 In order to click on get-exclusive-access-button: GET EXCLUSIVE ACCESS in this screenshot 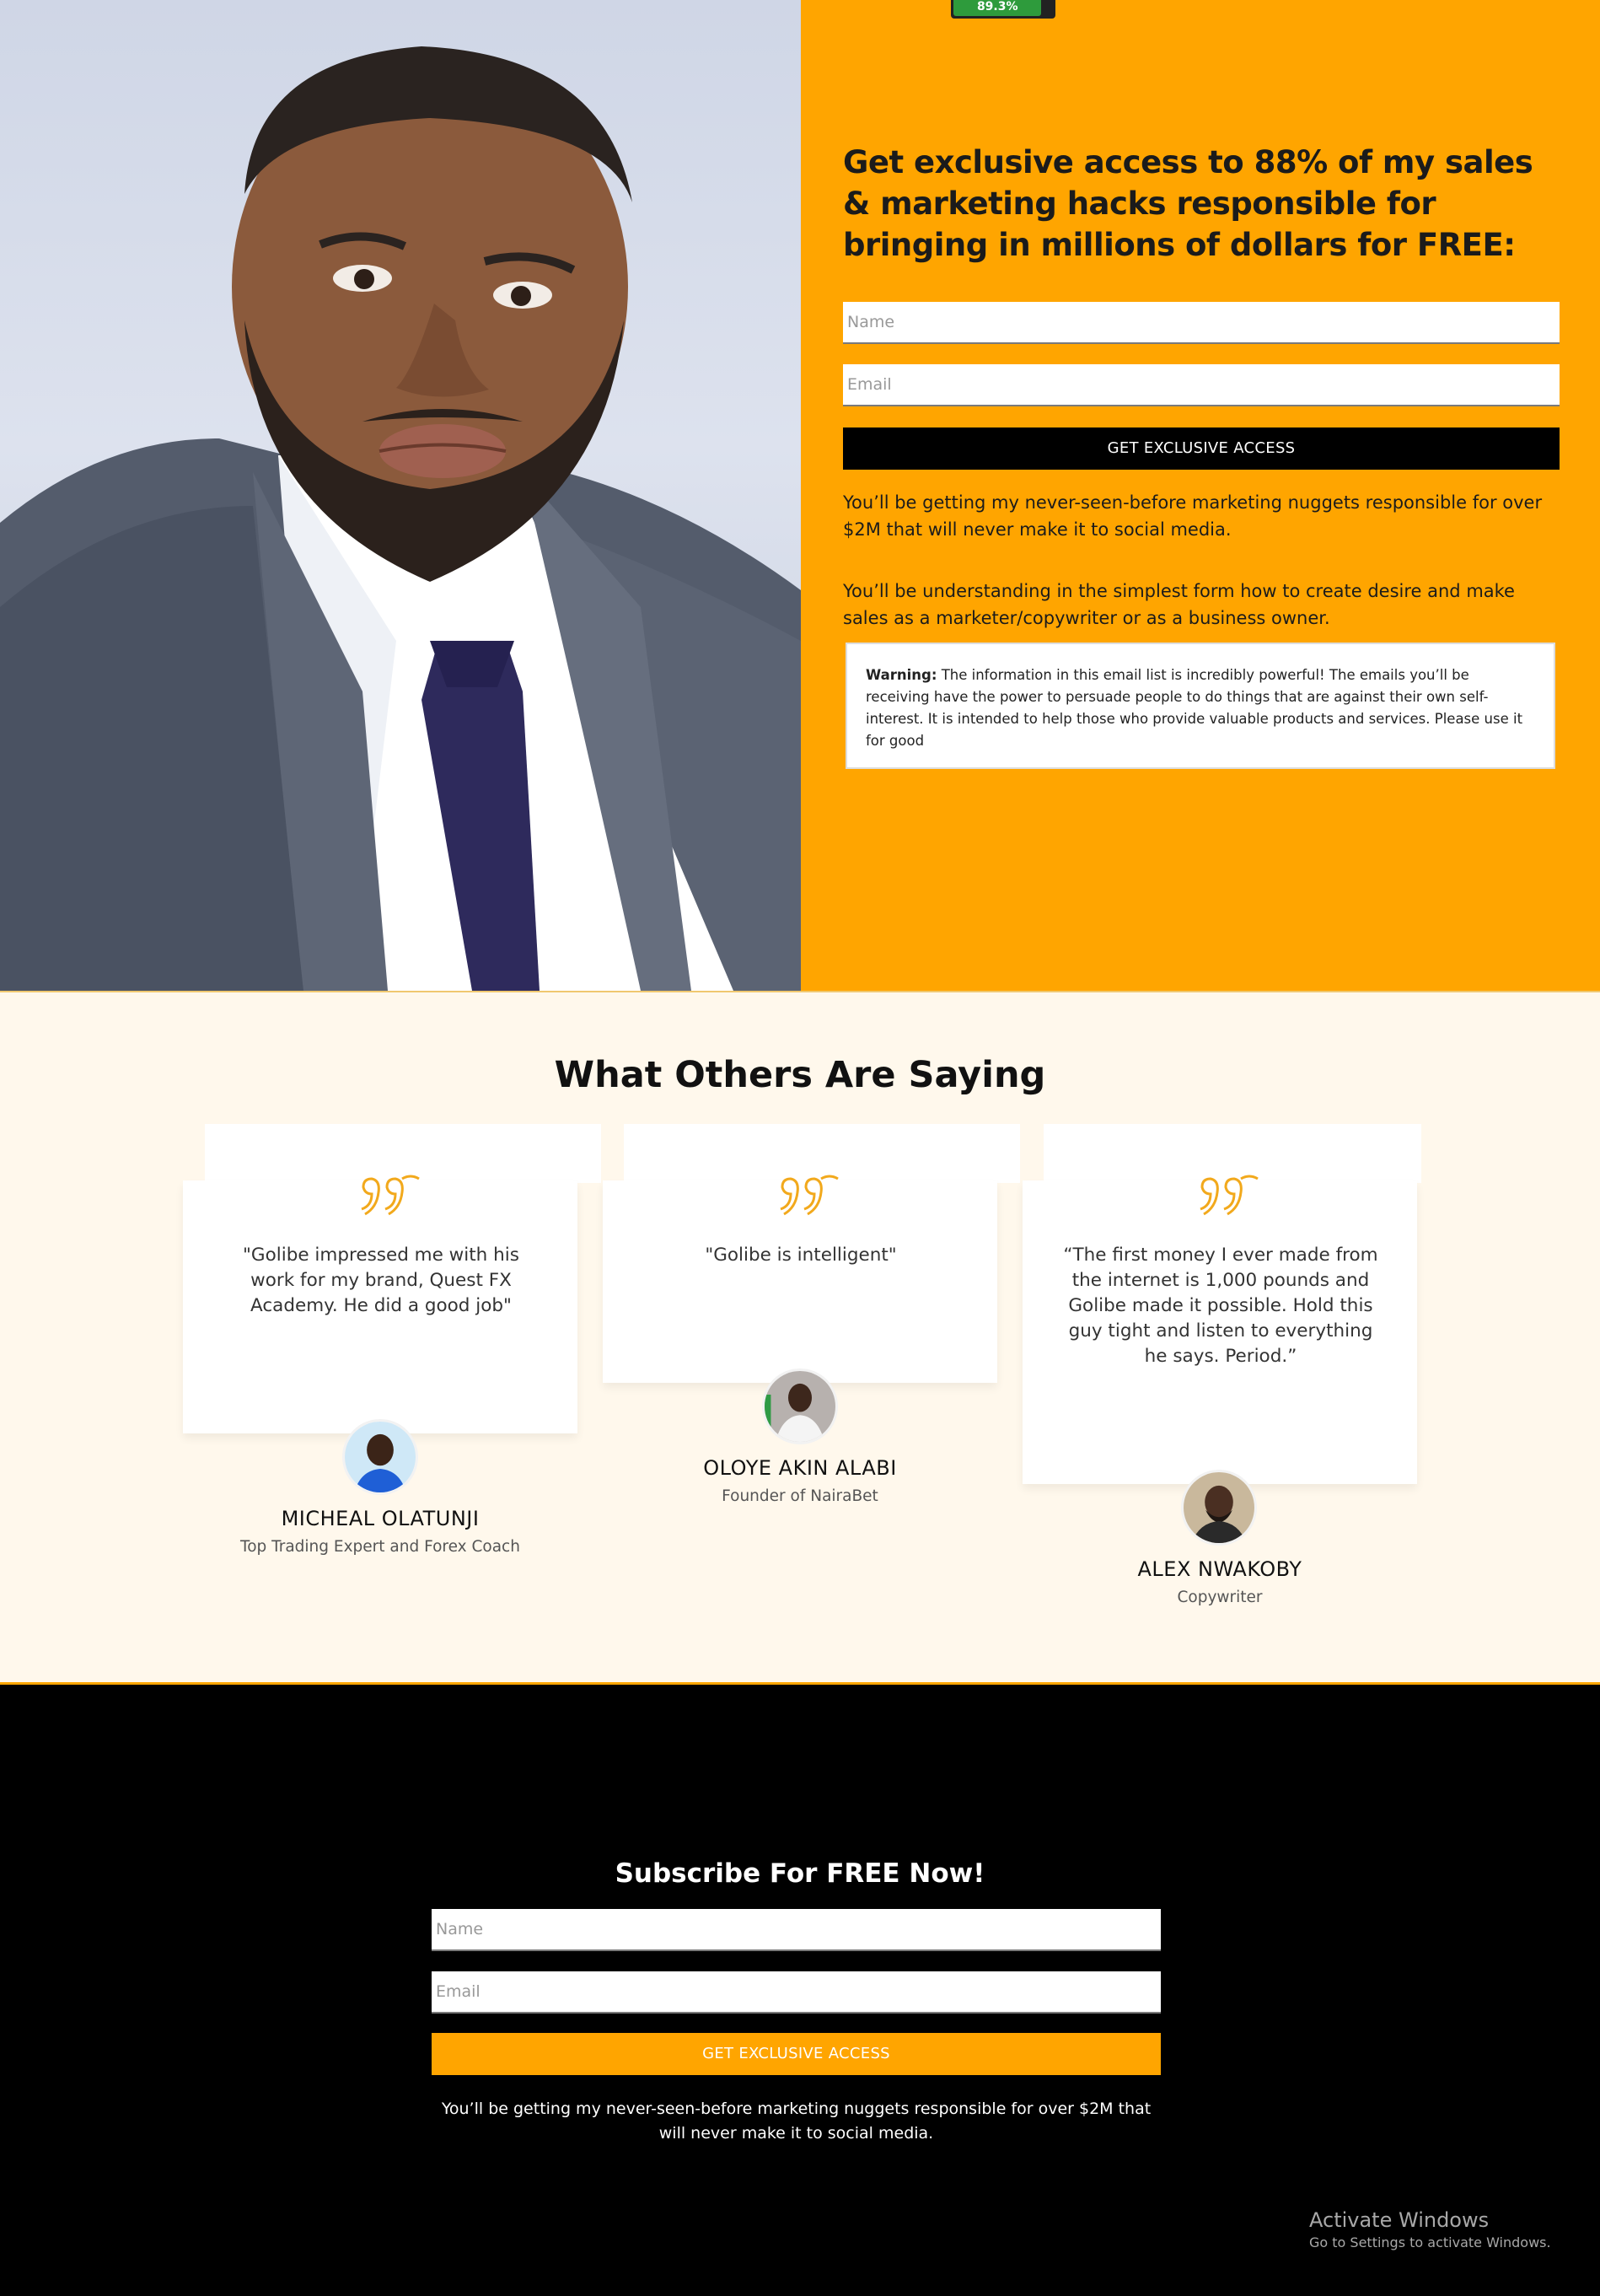, I will do `click(1201, 448)`.